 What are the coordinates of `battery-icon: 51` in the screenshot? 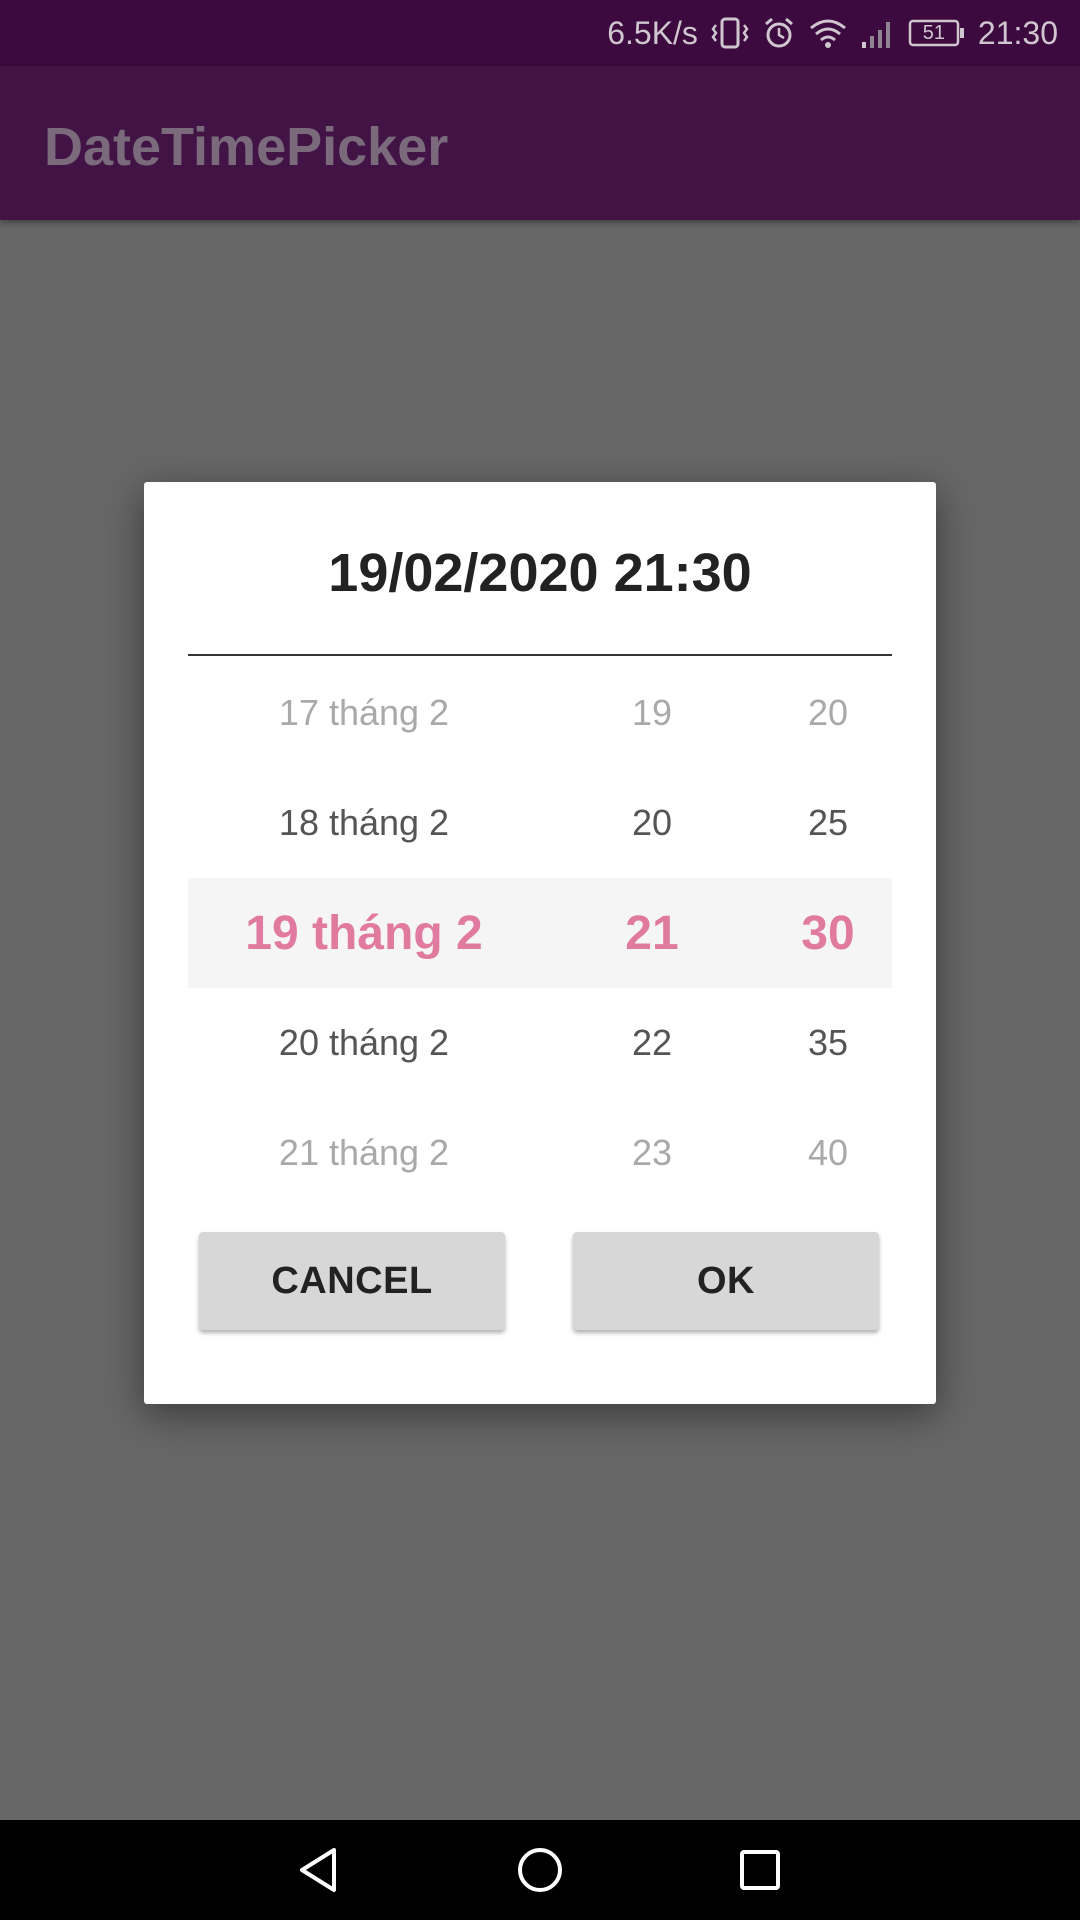 It's located at (937, 33).